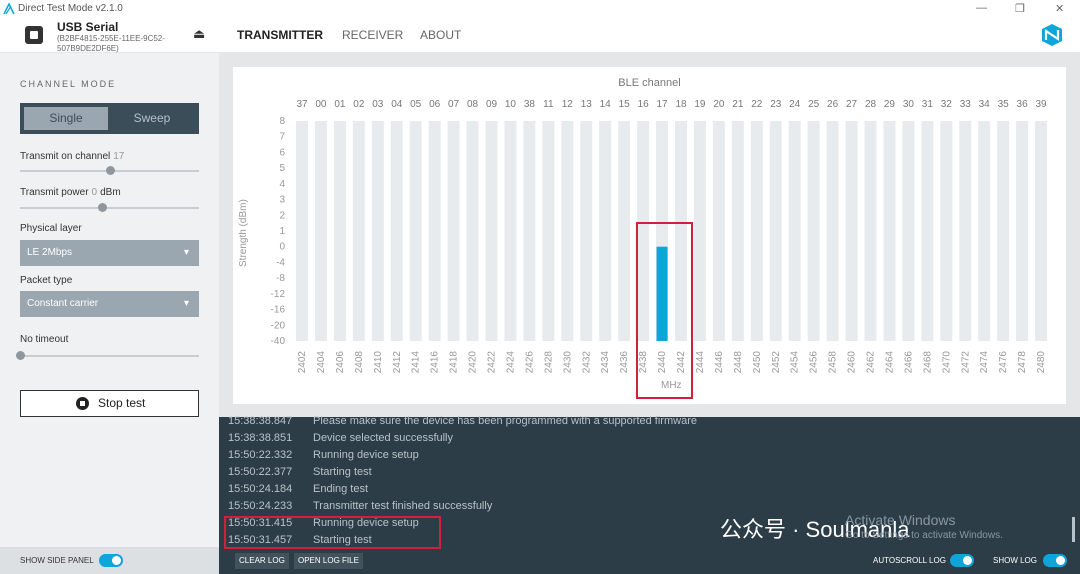 The width and height of the screenshot is (1080, 574). Describe the element at coordinates (199, 34) in the screenshot. I see `eject-icon: ⏏` at that location.